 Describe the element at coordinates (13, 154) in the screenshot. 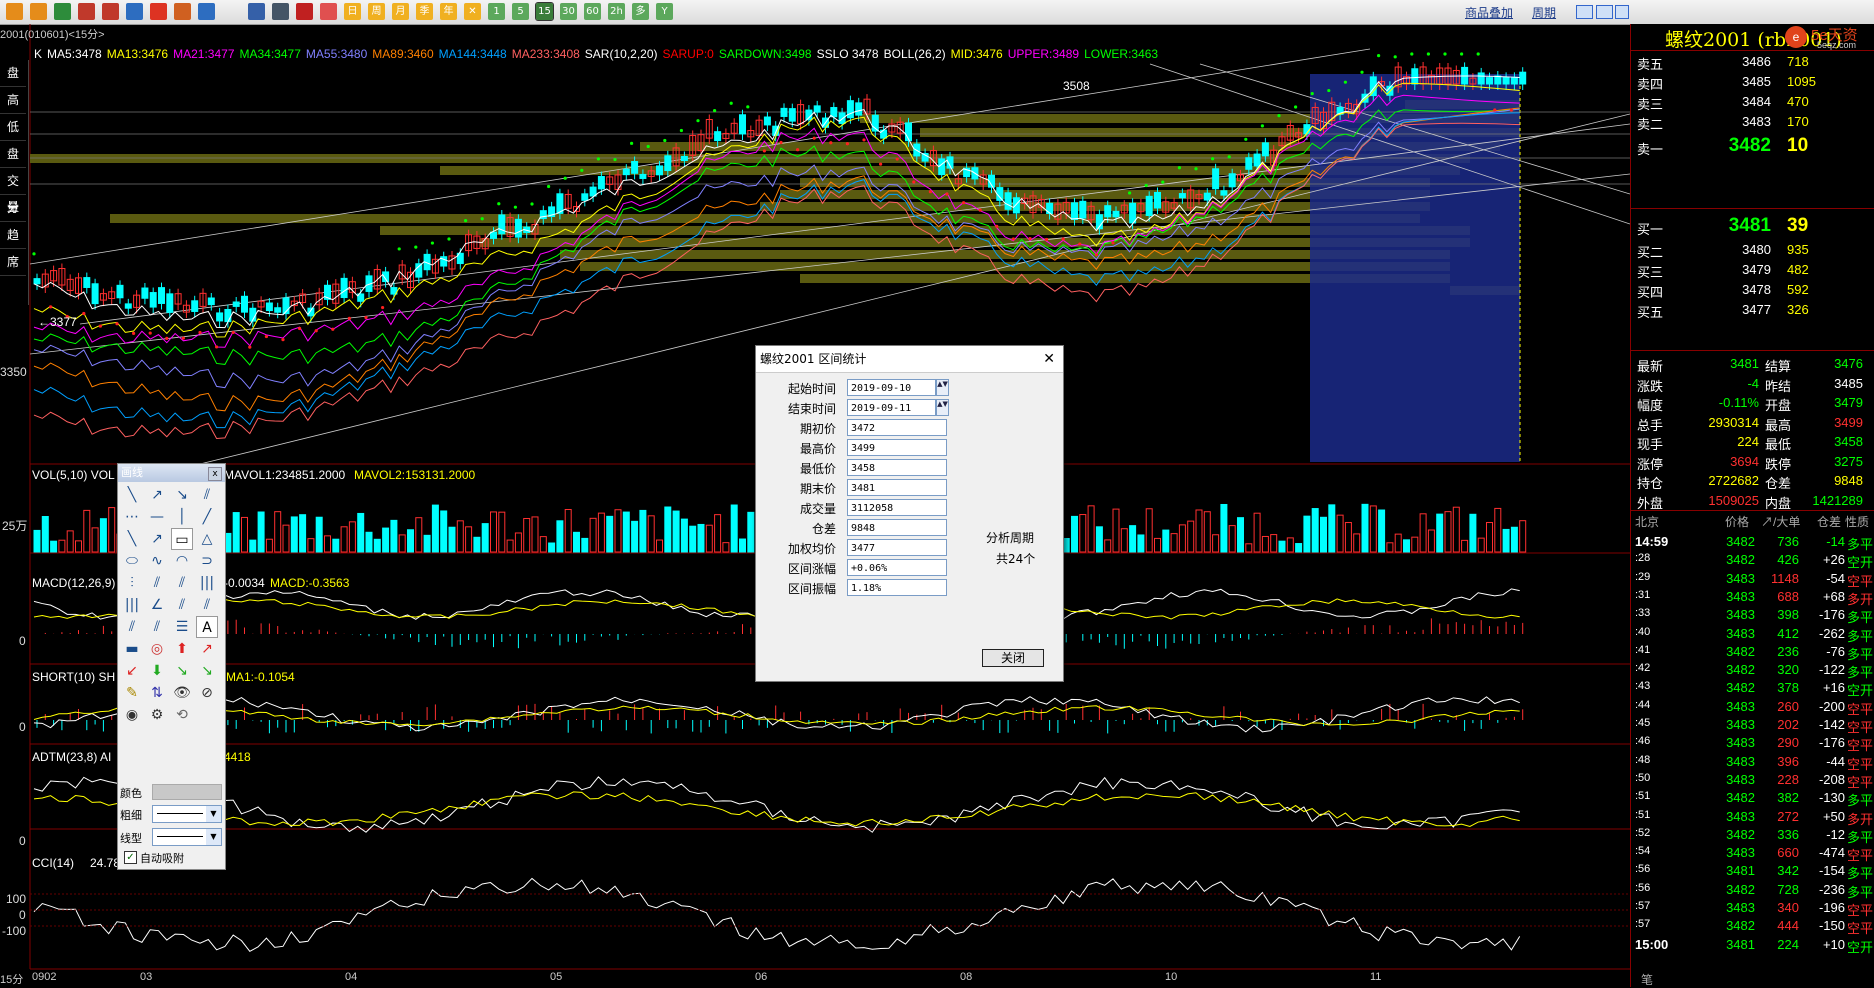

I see `left-tool-3: 盘` at that location.